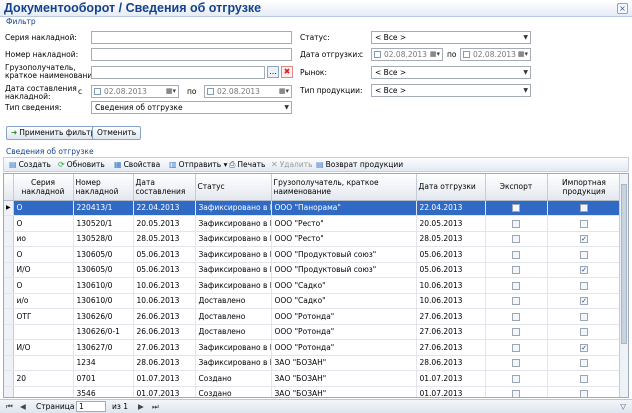 The image size is (632, 413). What do you see at coordinates (344, 187) in the screenshot?
I see `column-header: Грузополучатель, краткое наименование` at bounding box center [344, 187].